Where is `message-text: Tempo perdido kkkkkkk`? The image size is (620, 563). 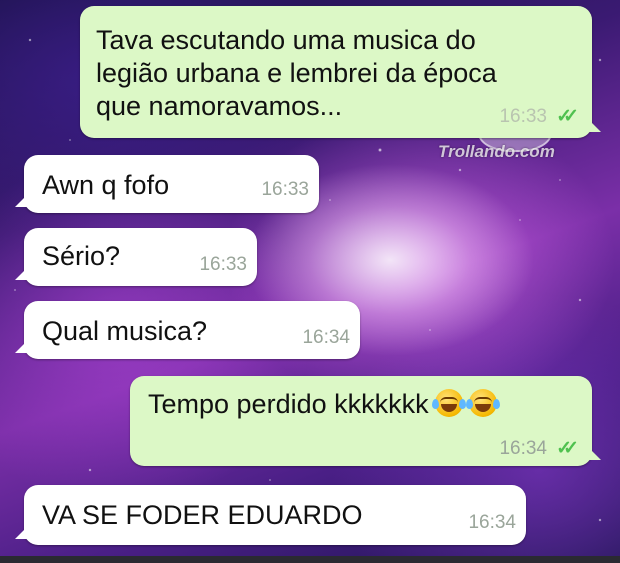
message-text: Tempo perdido kkkkkkk is located at coordinates (324, 404).